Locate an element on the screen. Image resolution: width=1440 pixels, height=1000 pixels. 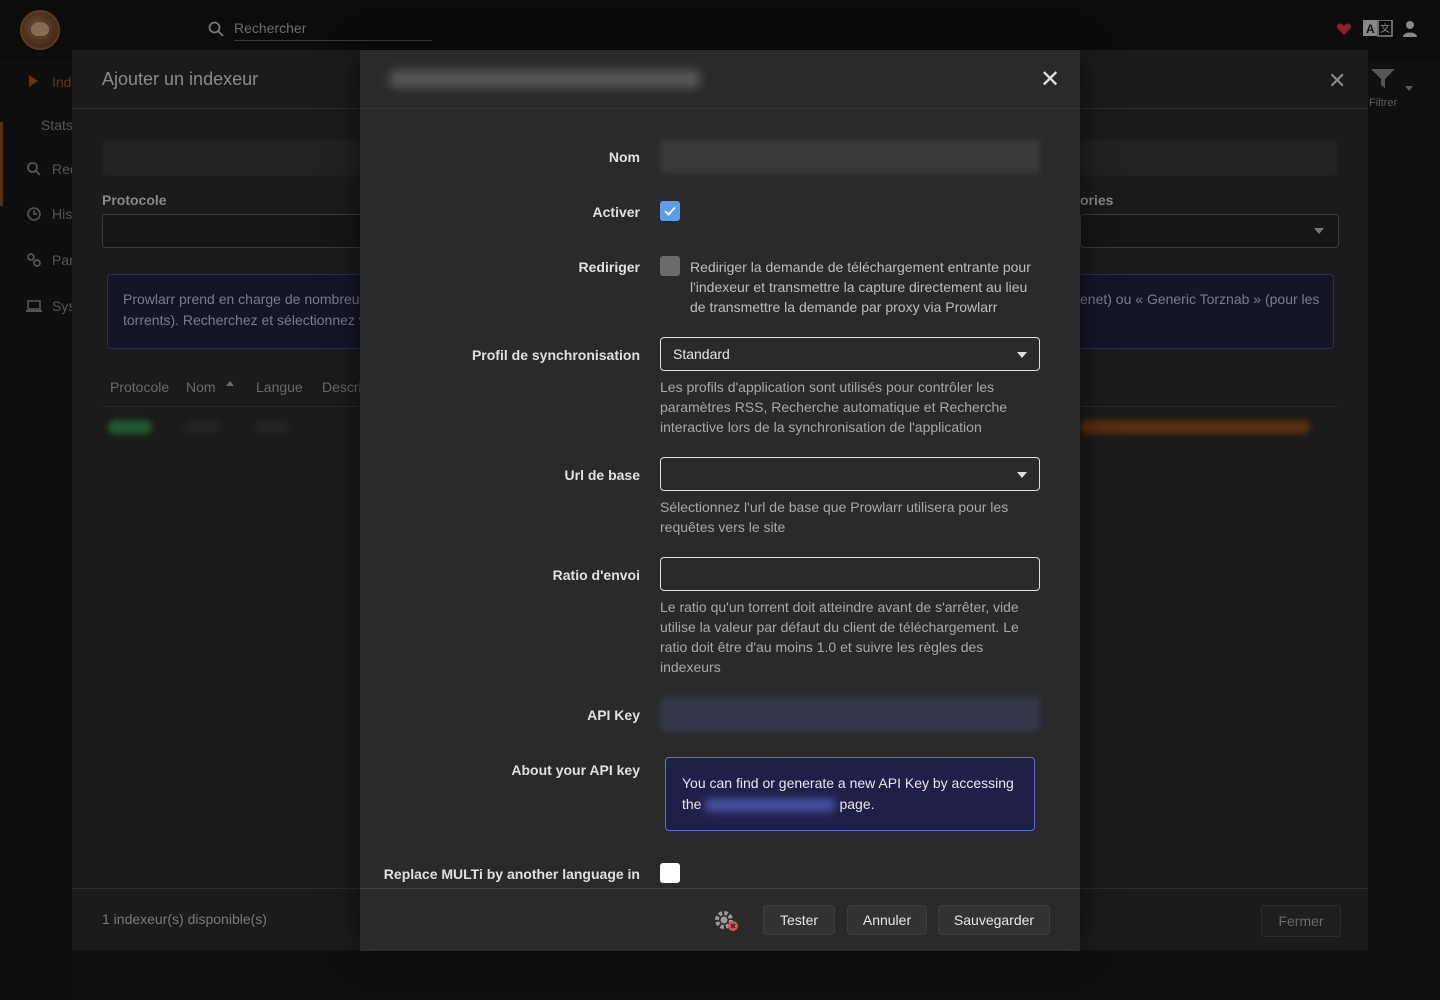
modal-title is located at coordinates (545, 79).